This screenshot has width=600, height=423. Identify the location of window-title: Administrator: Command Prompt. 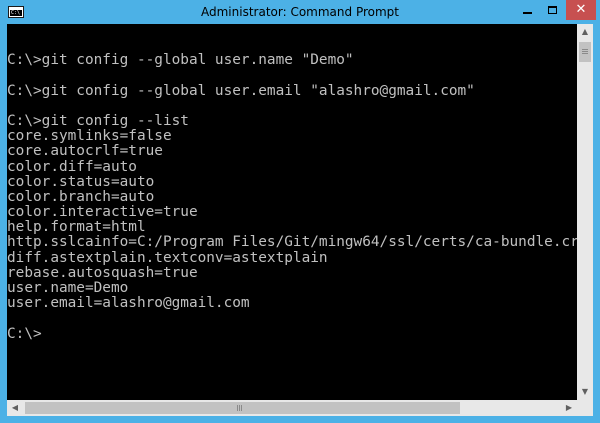
(300, 12).